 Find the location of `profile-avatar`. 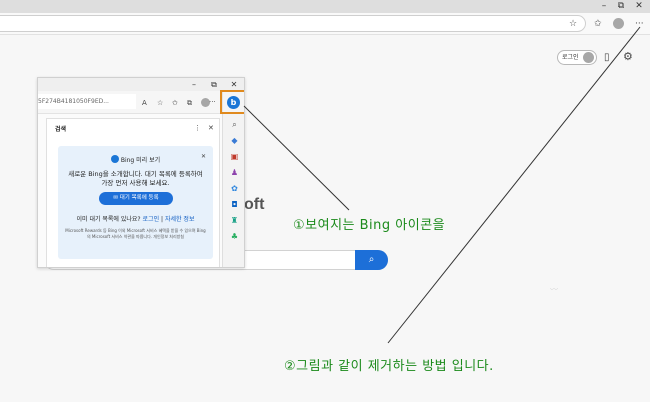

profile-avatar is located at coordinates (618, 23).